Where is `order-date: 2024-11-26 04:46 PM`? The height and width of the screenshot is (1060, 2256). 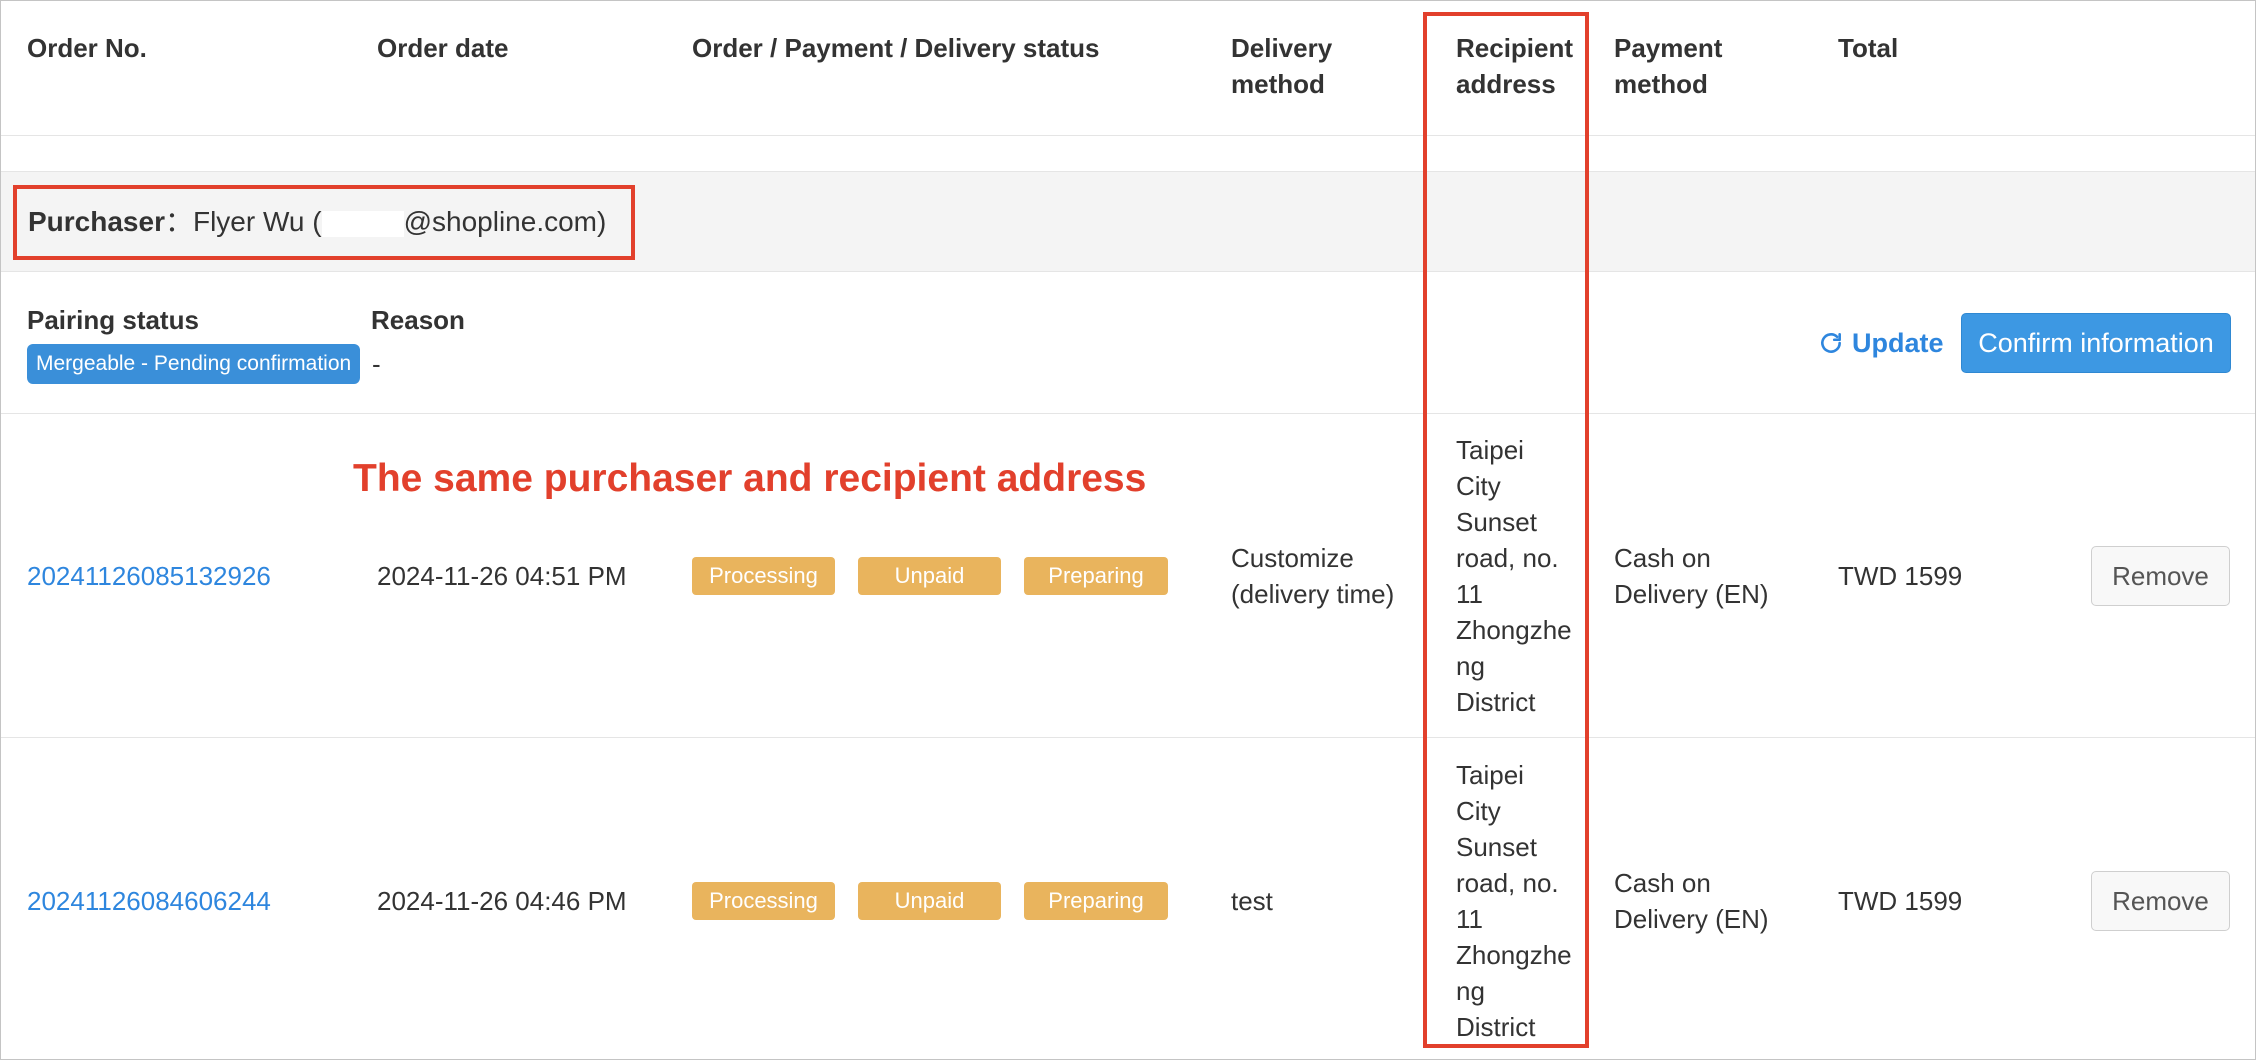
order-date: 2024-11-26 04:46 PM is located at coordinates (502, 901).